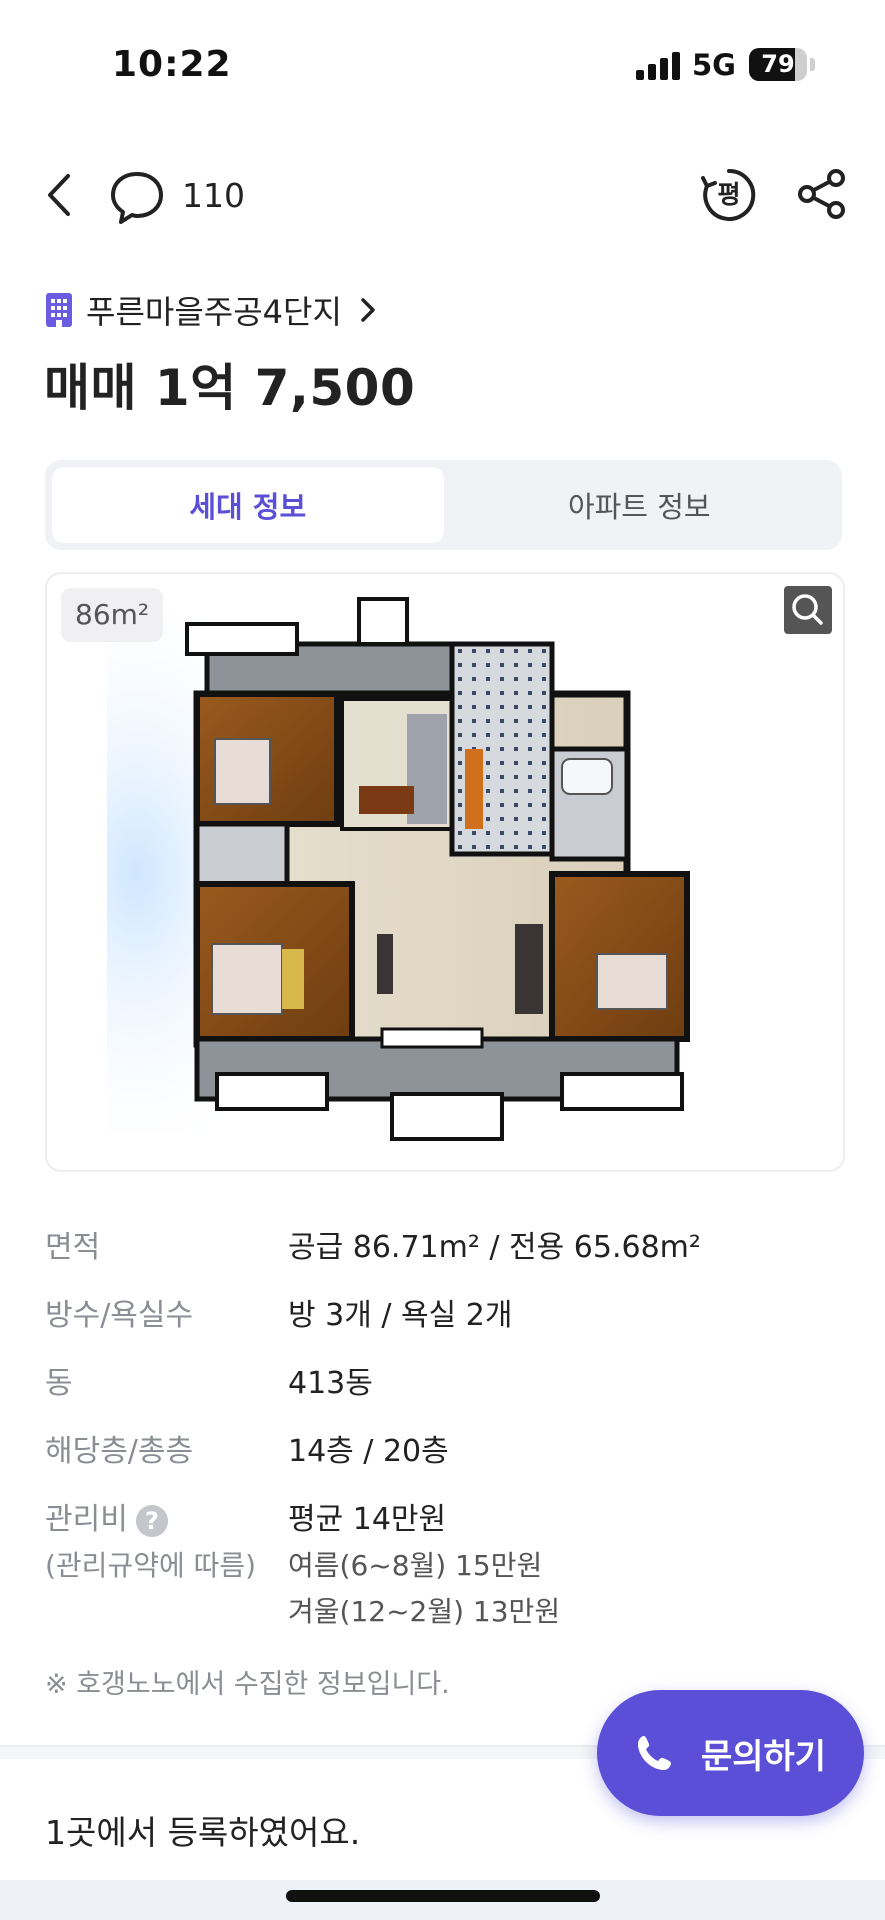 Image resolution: width=885 pixels, height=1920 pixels. I want to click on chevron-right-icon, so click(368, 310).